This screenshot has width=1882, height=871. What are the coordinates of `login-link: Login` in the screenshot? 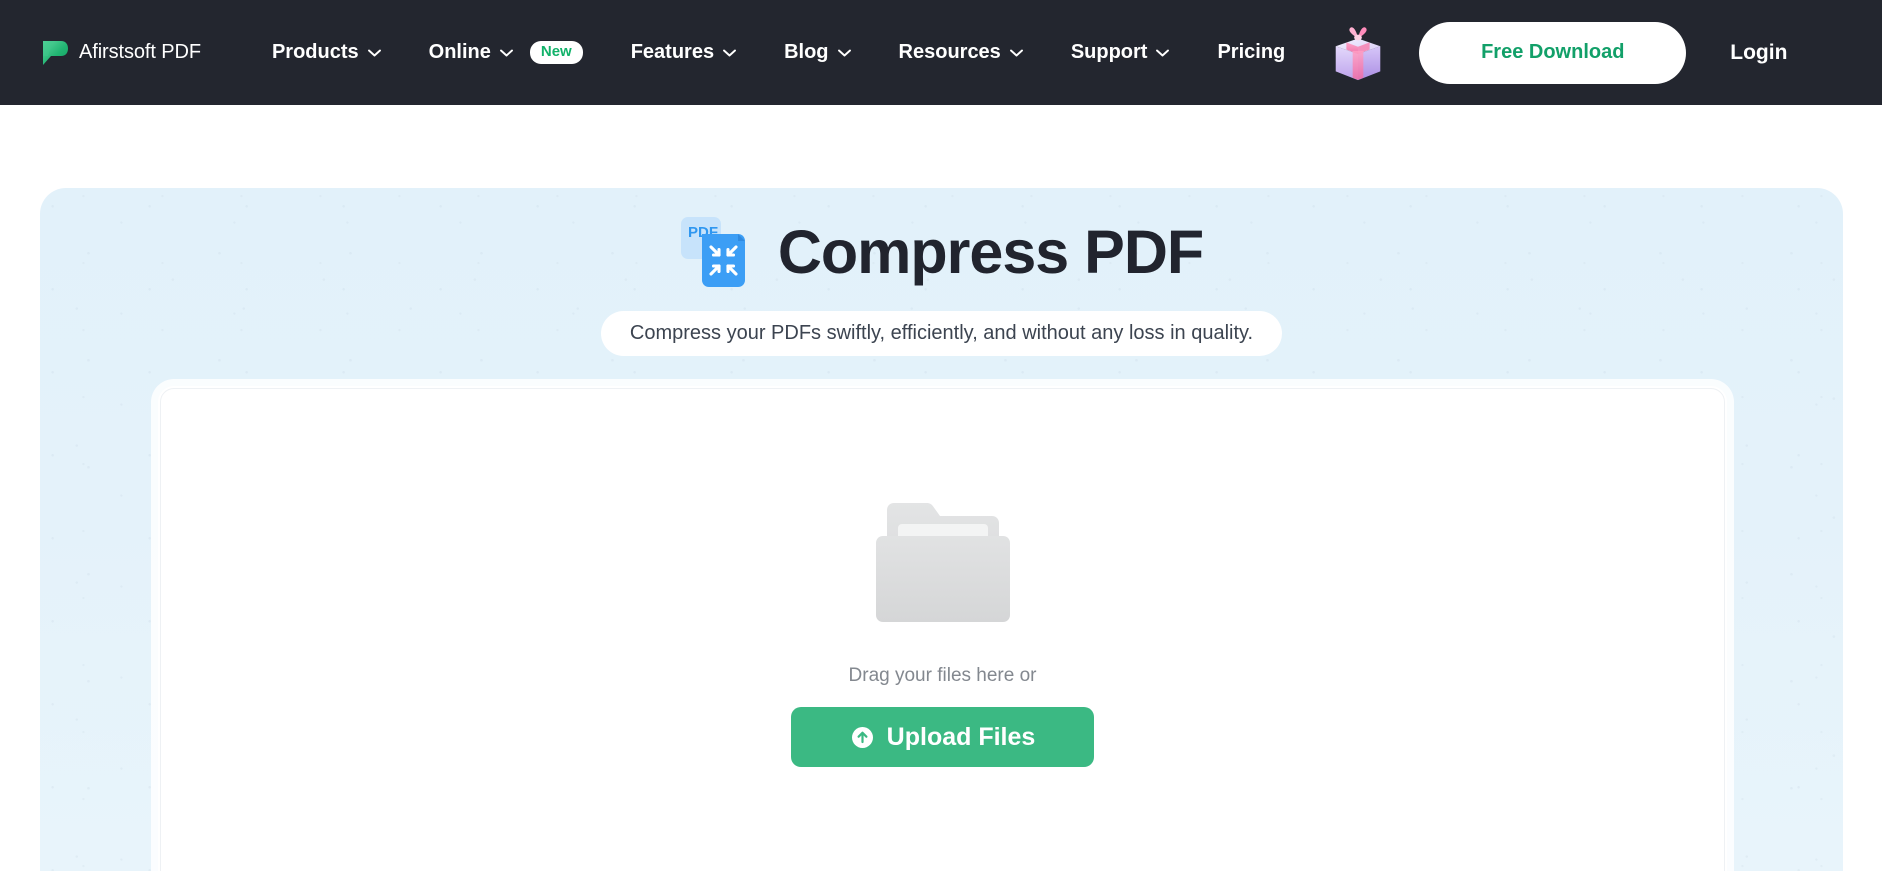 It's located at (1758, 53).